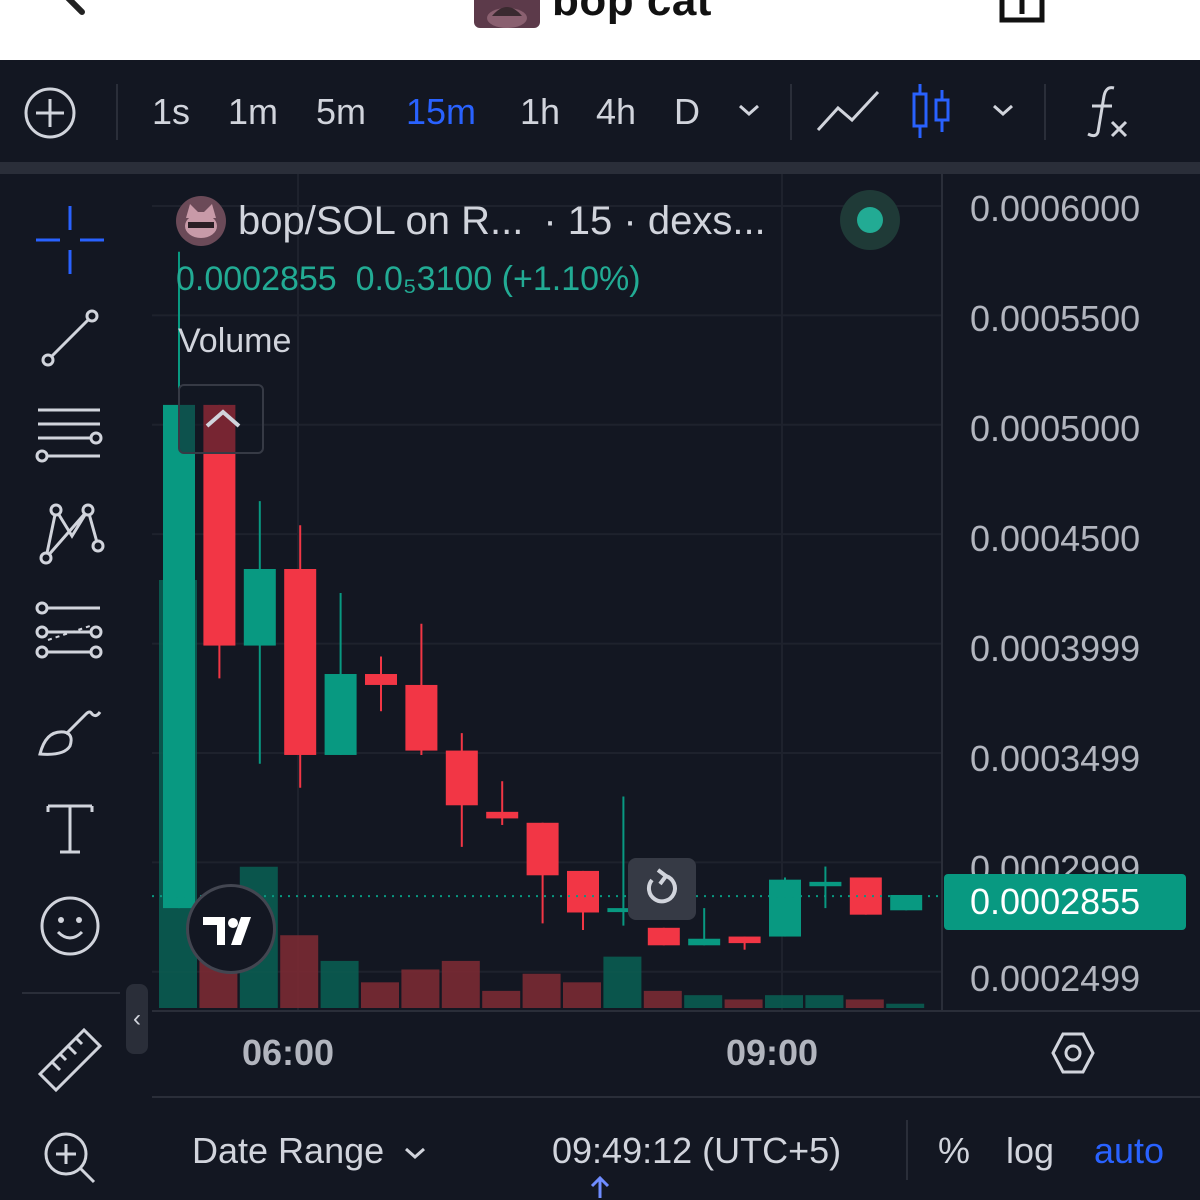  Describe the element at coordinates (932, 111) in the screenshot. I see `candles-chart-type-icon` at that location.